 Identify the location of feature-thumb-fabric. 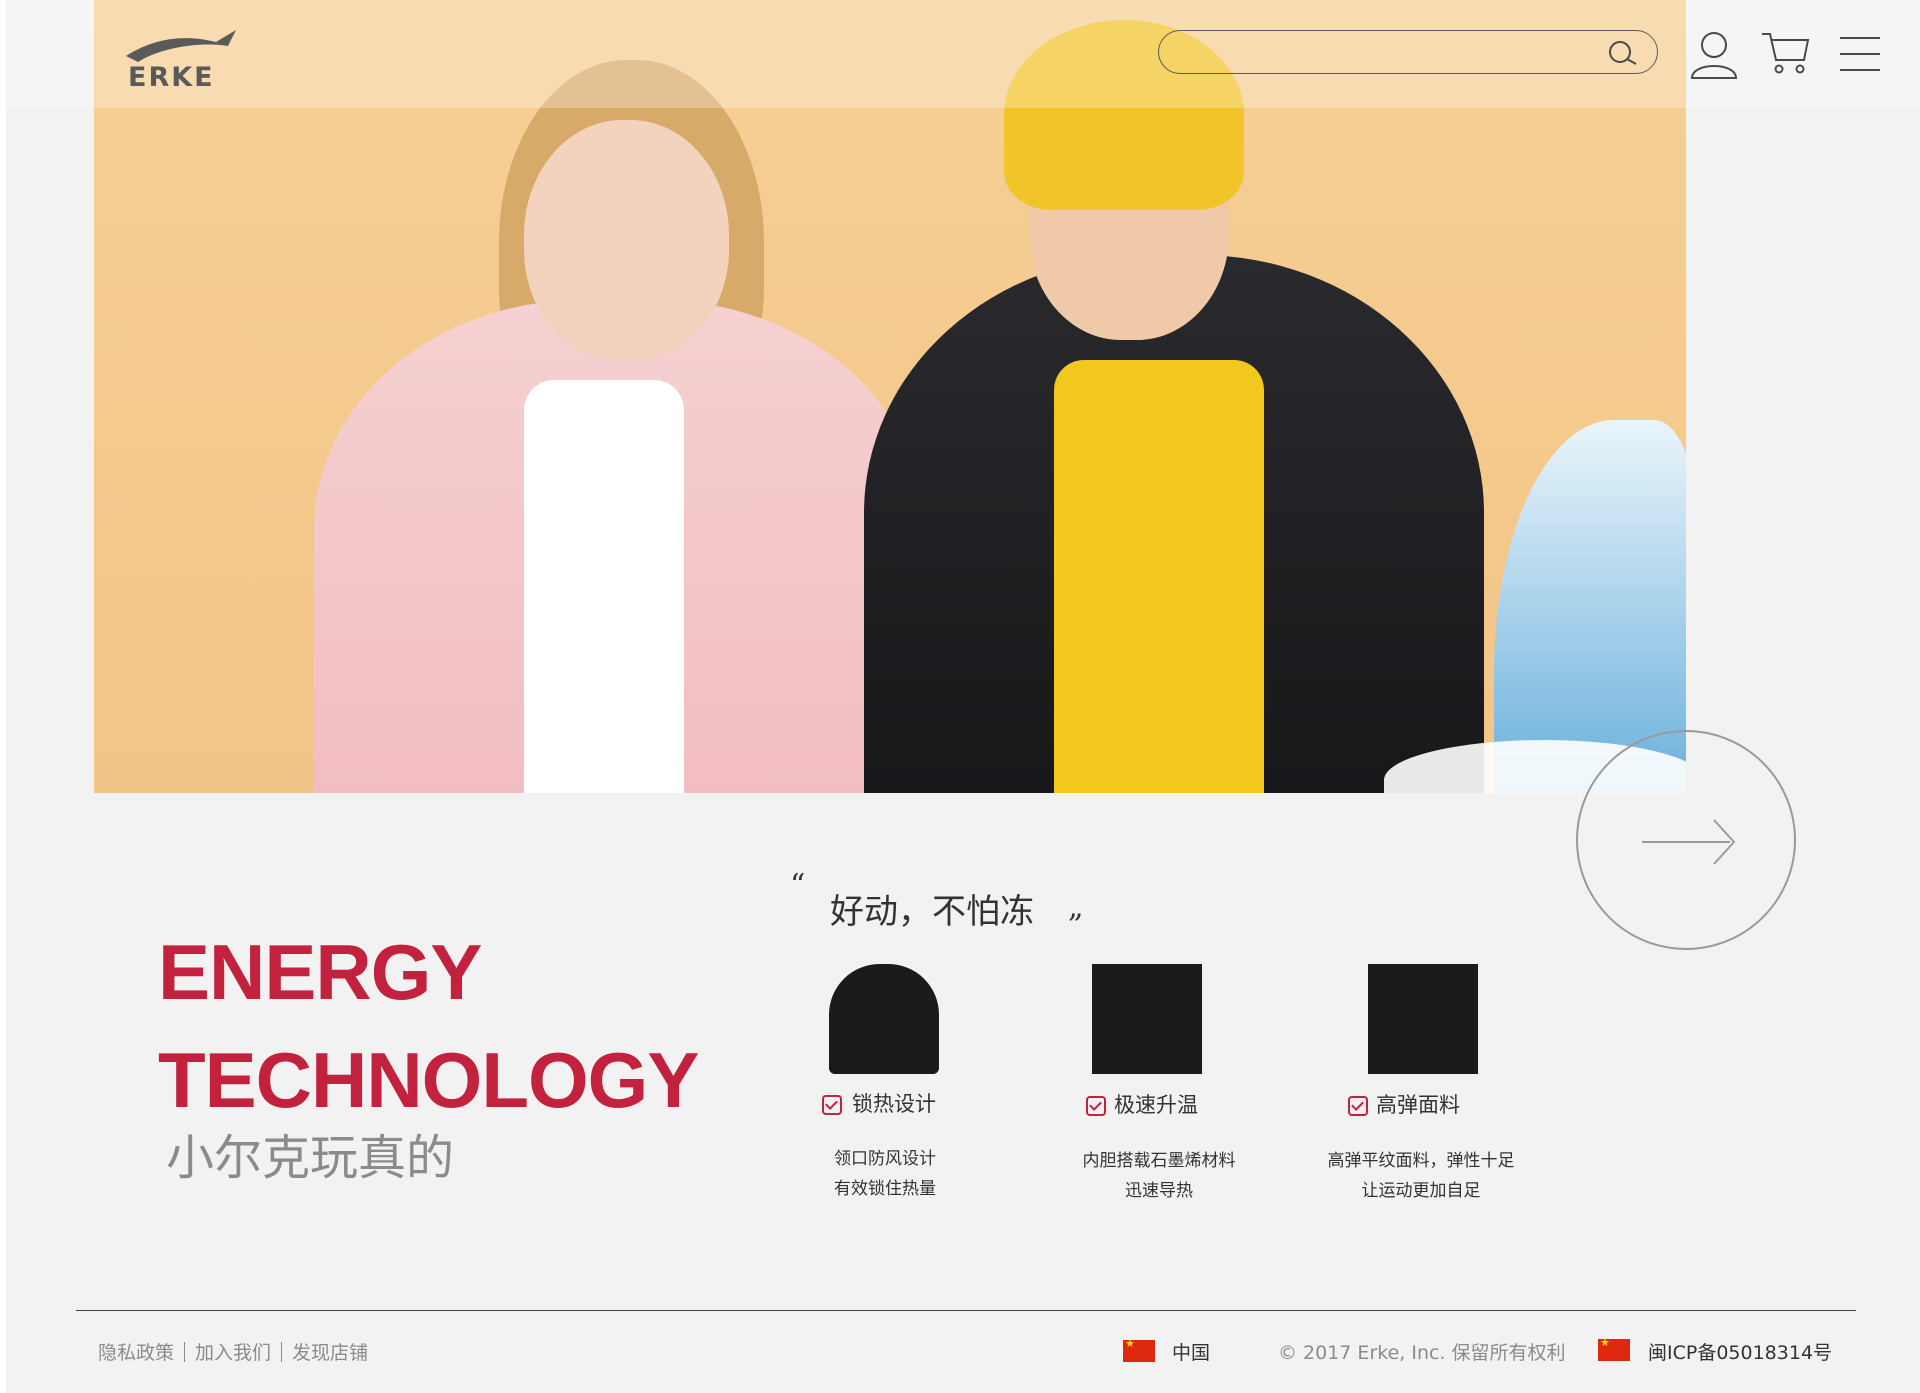
(1423, 1019).